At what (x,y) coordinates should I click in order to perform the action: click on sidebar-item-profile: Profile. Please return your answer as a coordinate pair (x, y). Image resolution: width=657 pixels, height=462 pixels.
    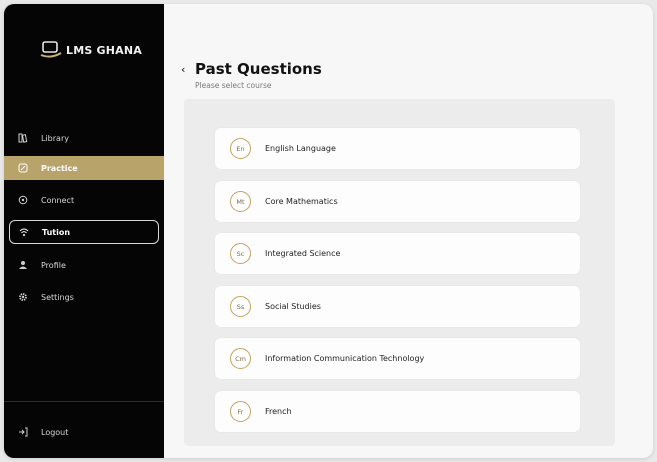
    Looking at the image, I should click on (84, 265).